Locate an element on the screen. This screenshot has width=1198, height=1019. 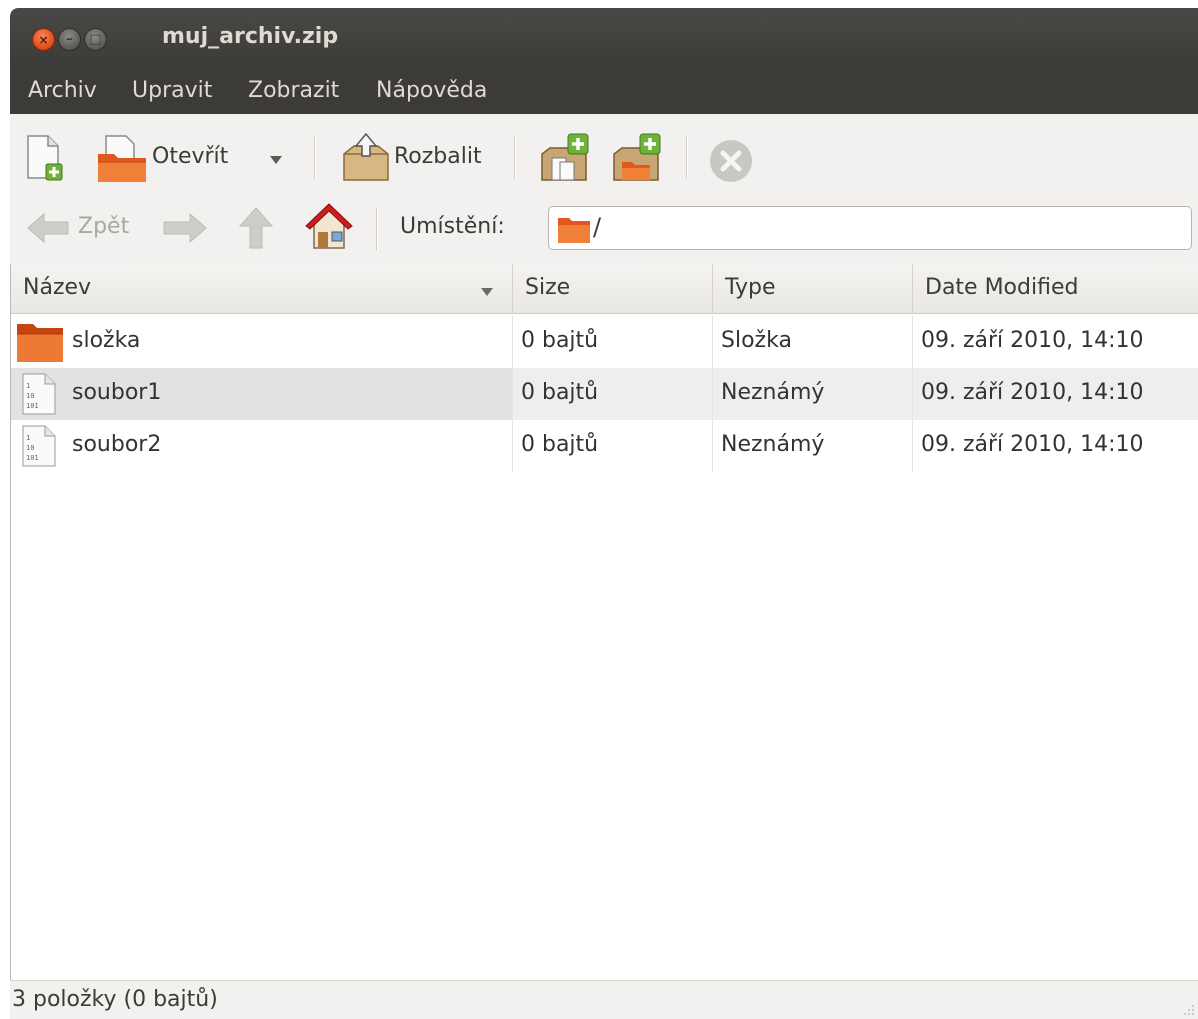
menu-bar: Archiv Upravit Zobrazit Nápověda is located at coordinates (604, 92).